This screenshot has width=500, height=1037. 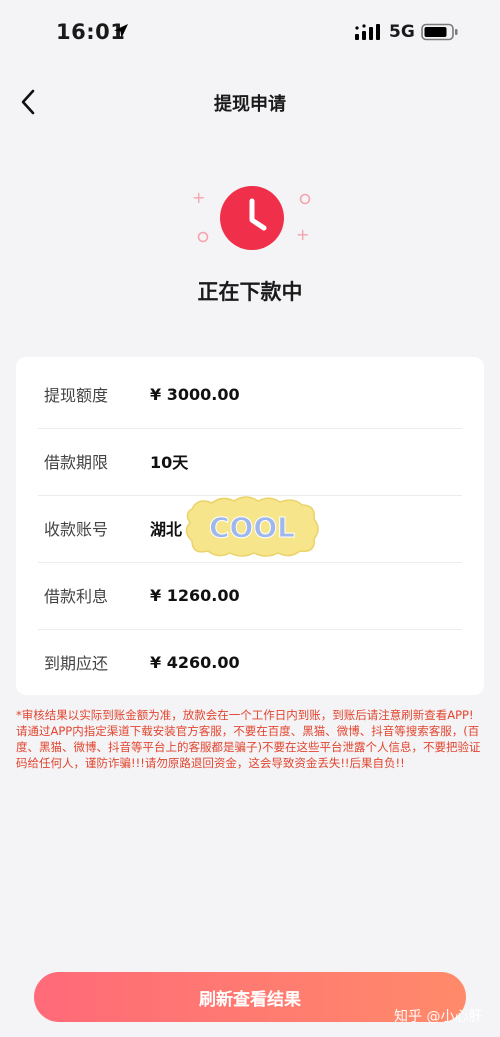 I want to click on watermark: 知乎 @小心肝, so click(x=438, y=1017).